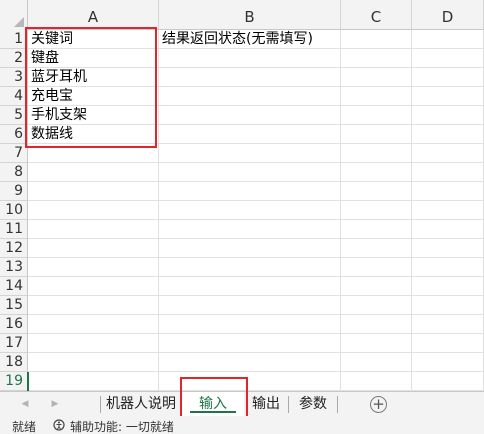 The image size is (484, 434). Describe the element at coordinates (93, 115) in the screenshot. I see `cell-a: 手机支架` at that location.